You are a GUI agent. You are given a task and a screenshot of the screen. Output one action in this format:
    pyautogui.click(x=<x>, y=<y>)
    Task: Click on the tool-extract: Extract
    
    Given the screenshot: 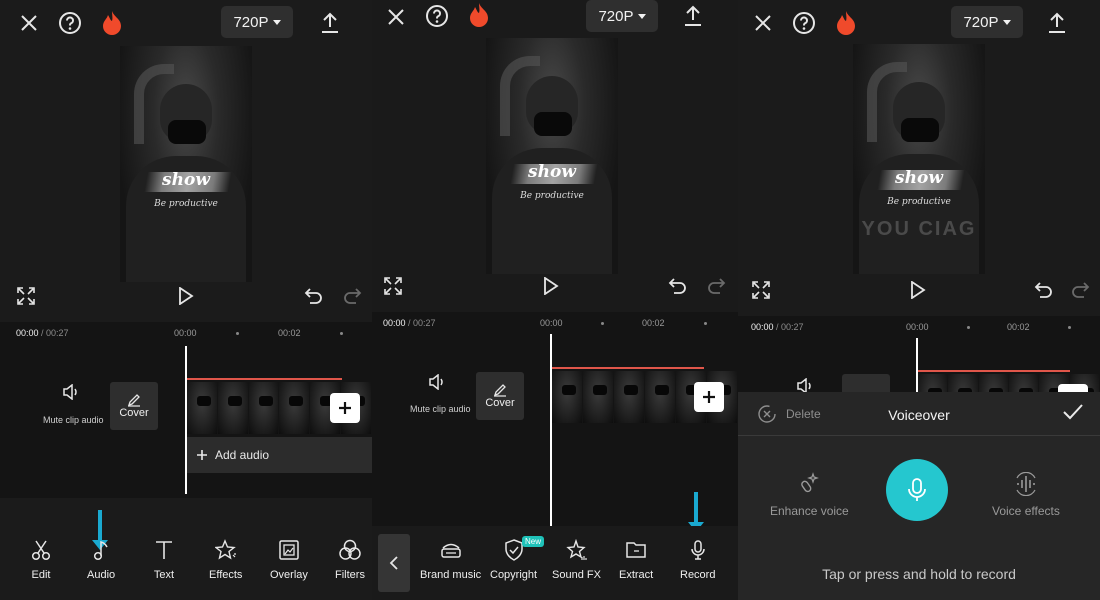 What is the action you would take?
    pyautogui.click(x=636, y=559)
    